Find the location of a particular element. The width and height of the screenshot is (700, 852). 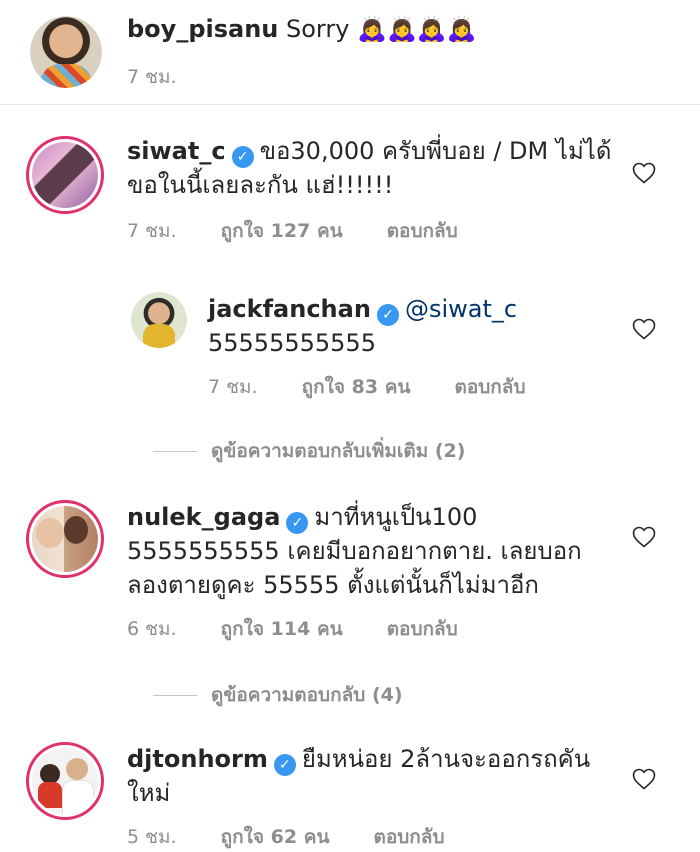

comment-time: 6 ชม. is located at coordinates (152, 629).